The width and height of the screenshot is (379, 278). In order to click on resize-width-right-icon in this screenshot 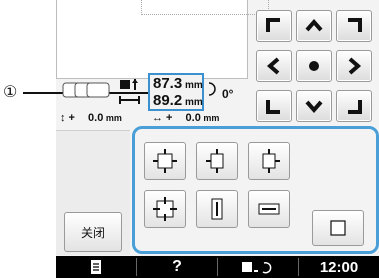, I will do `click(271, 161)`.